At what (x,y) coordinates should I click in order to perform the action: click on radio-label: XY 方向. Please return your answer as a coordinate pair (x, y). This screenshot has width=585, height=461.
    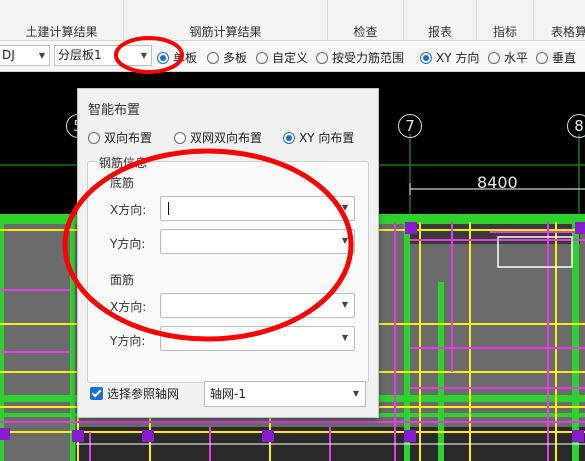
    Looking at the image, I should click on (458, 58).